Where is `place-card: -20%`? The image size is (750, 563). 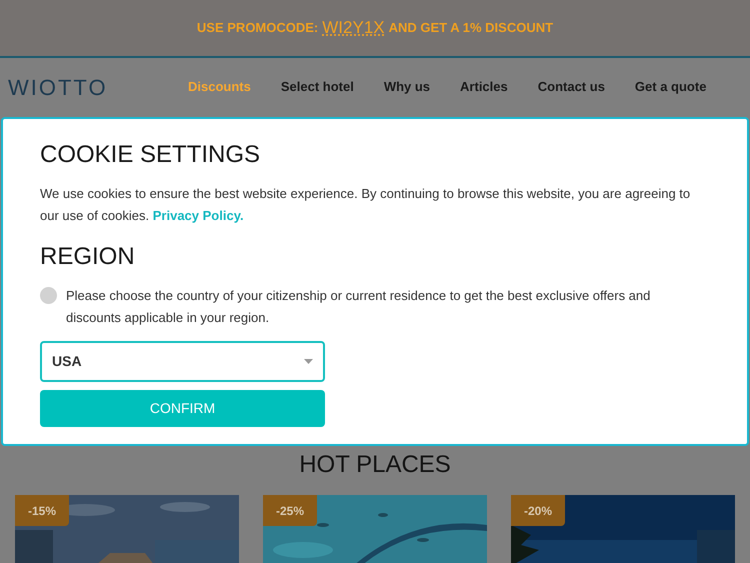 place-card: -20% is located at coordinates (623, 529).